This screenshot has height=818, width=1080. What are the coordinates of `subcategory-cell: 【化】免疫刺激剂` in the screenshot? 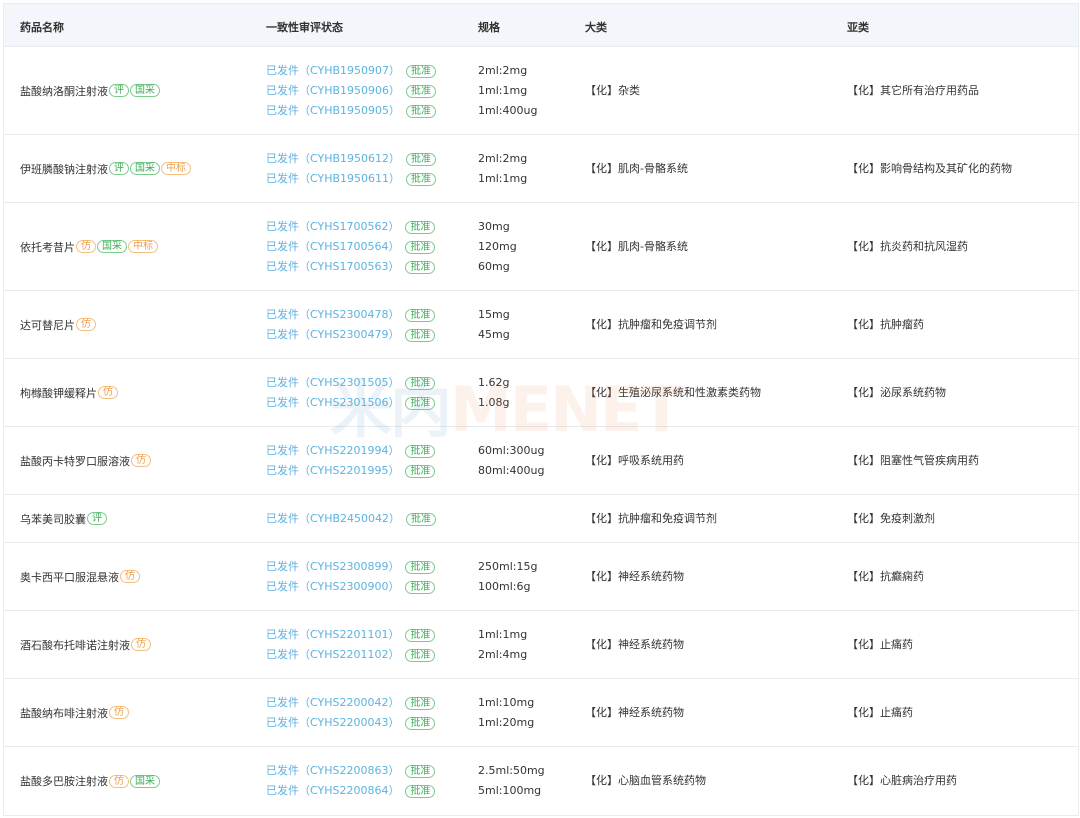 It's located at (891, 518).